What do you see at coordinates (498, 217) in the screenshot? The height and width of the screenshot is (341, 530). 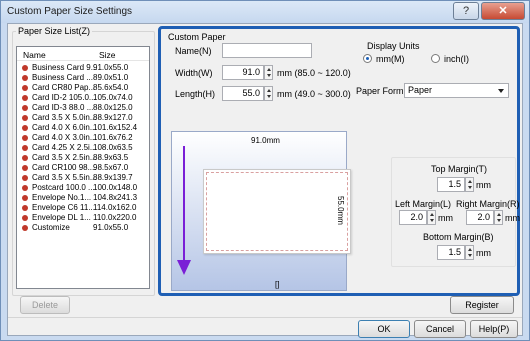 I see `right-margin-spinner` at bounding box center [498, 217].